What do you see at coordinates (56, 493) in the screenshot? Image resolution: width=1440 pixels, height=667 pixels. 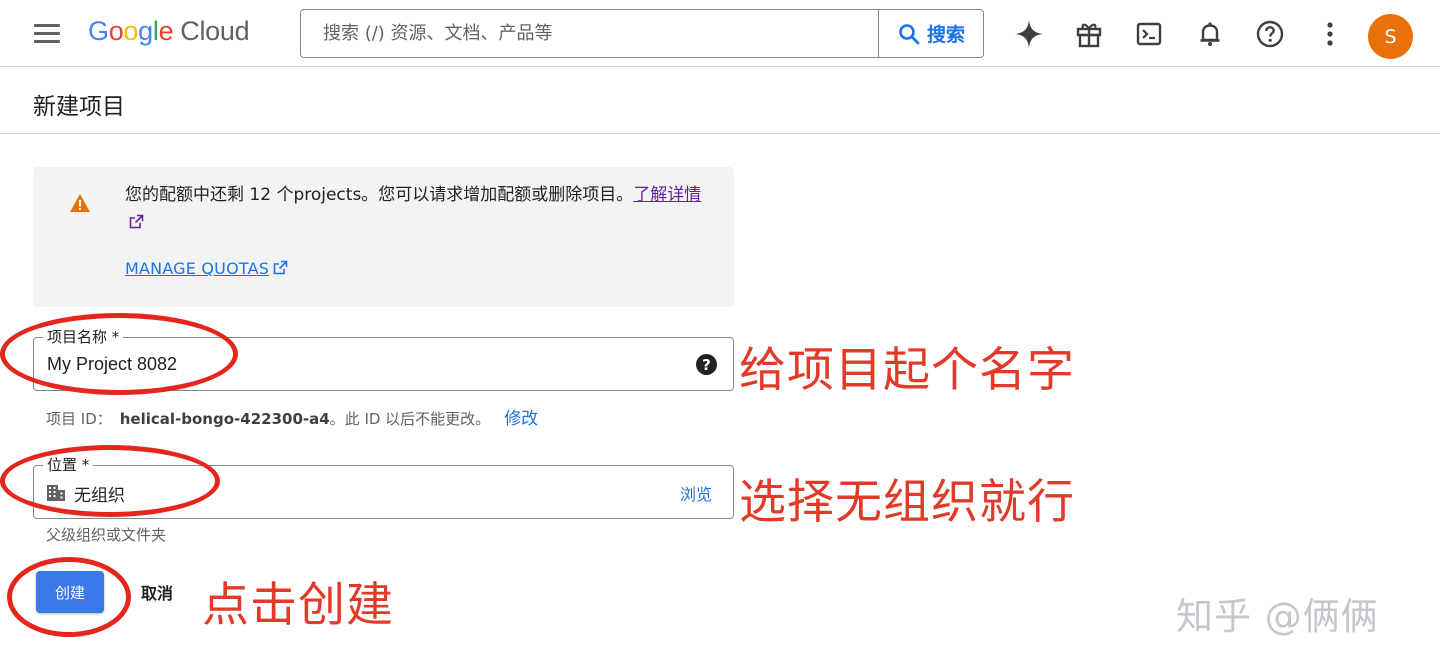 I see `organization-building-icon` at bounding box center [56, 493].